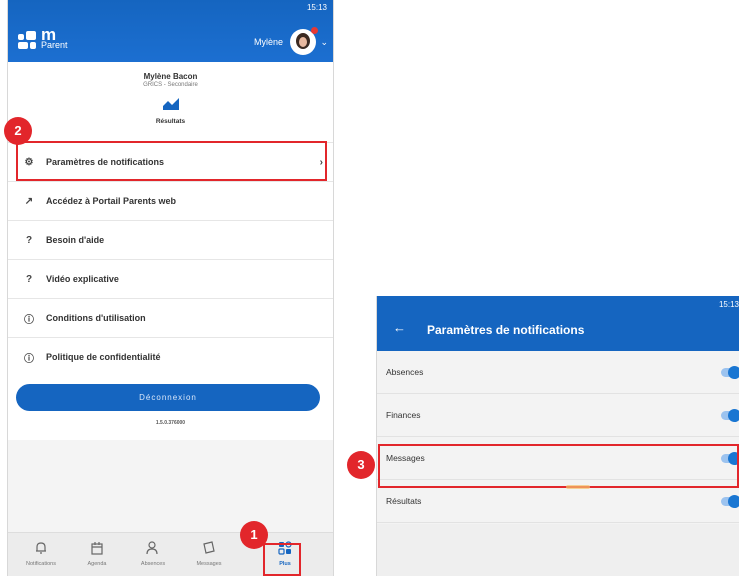 This screenshot has width=739, height=576. Describe the element at coordinates (361, 465) in the screenshot. I see `step-badge-3: 3` at that location.